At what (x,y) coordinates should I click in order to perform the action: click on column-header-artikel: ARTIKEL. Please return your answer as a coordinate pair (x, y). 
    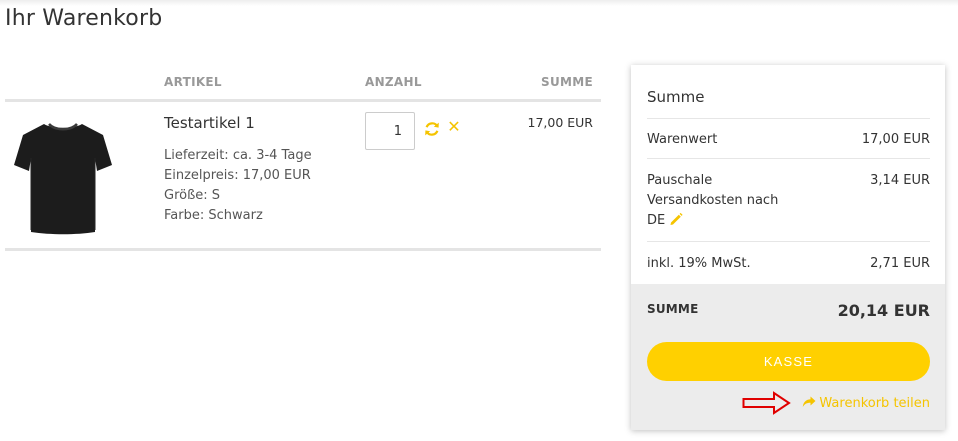
    Looking at the image, I should click on (193, 82).